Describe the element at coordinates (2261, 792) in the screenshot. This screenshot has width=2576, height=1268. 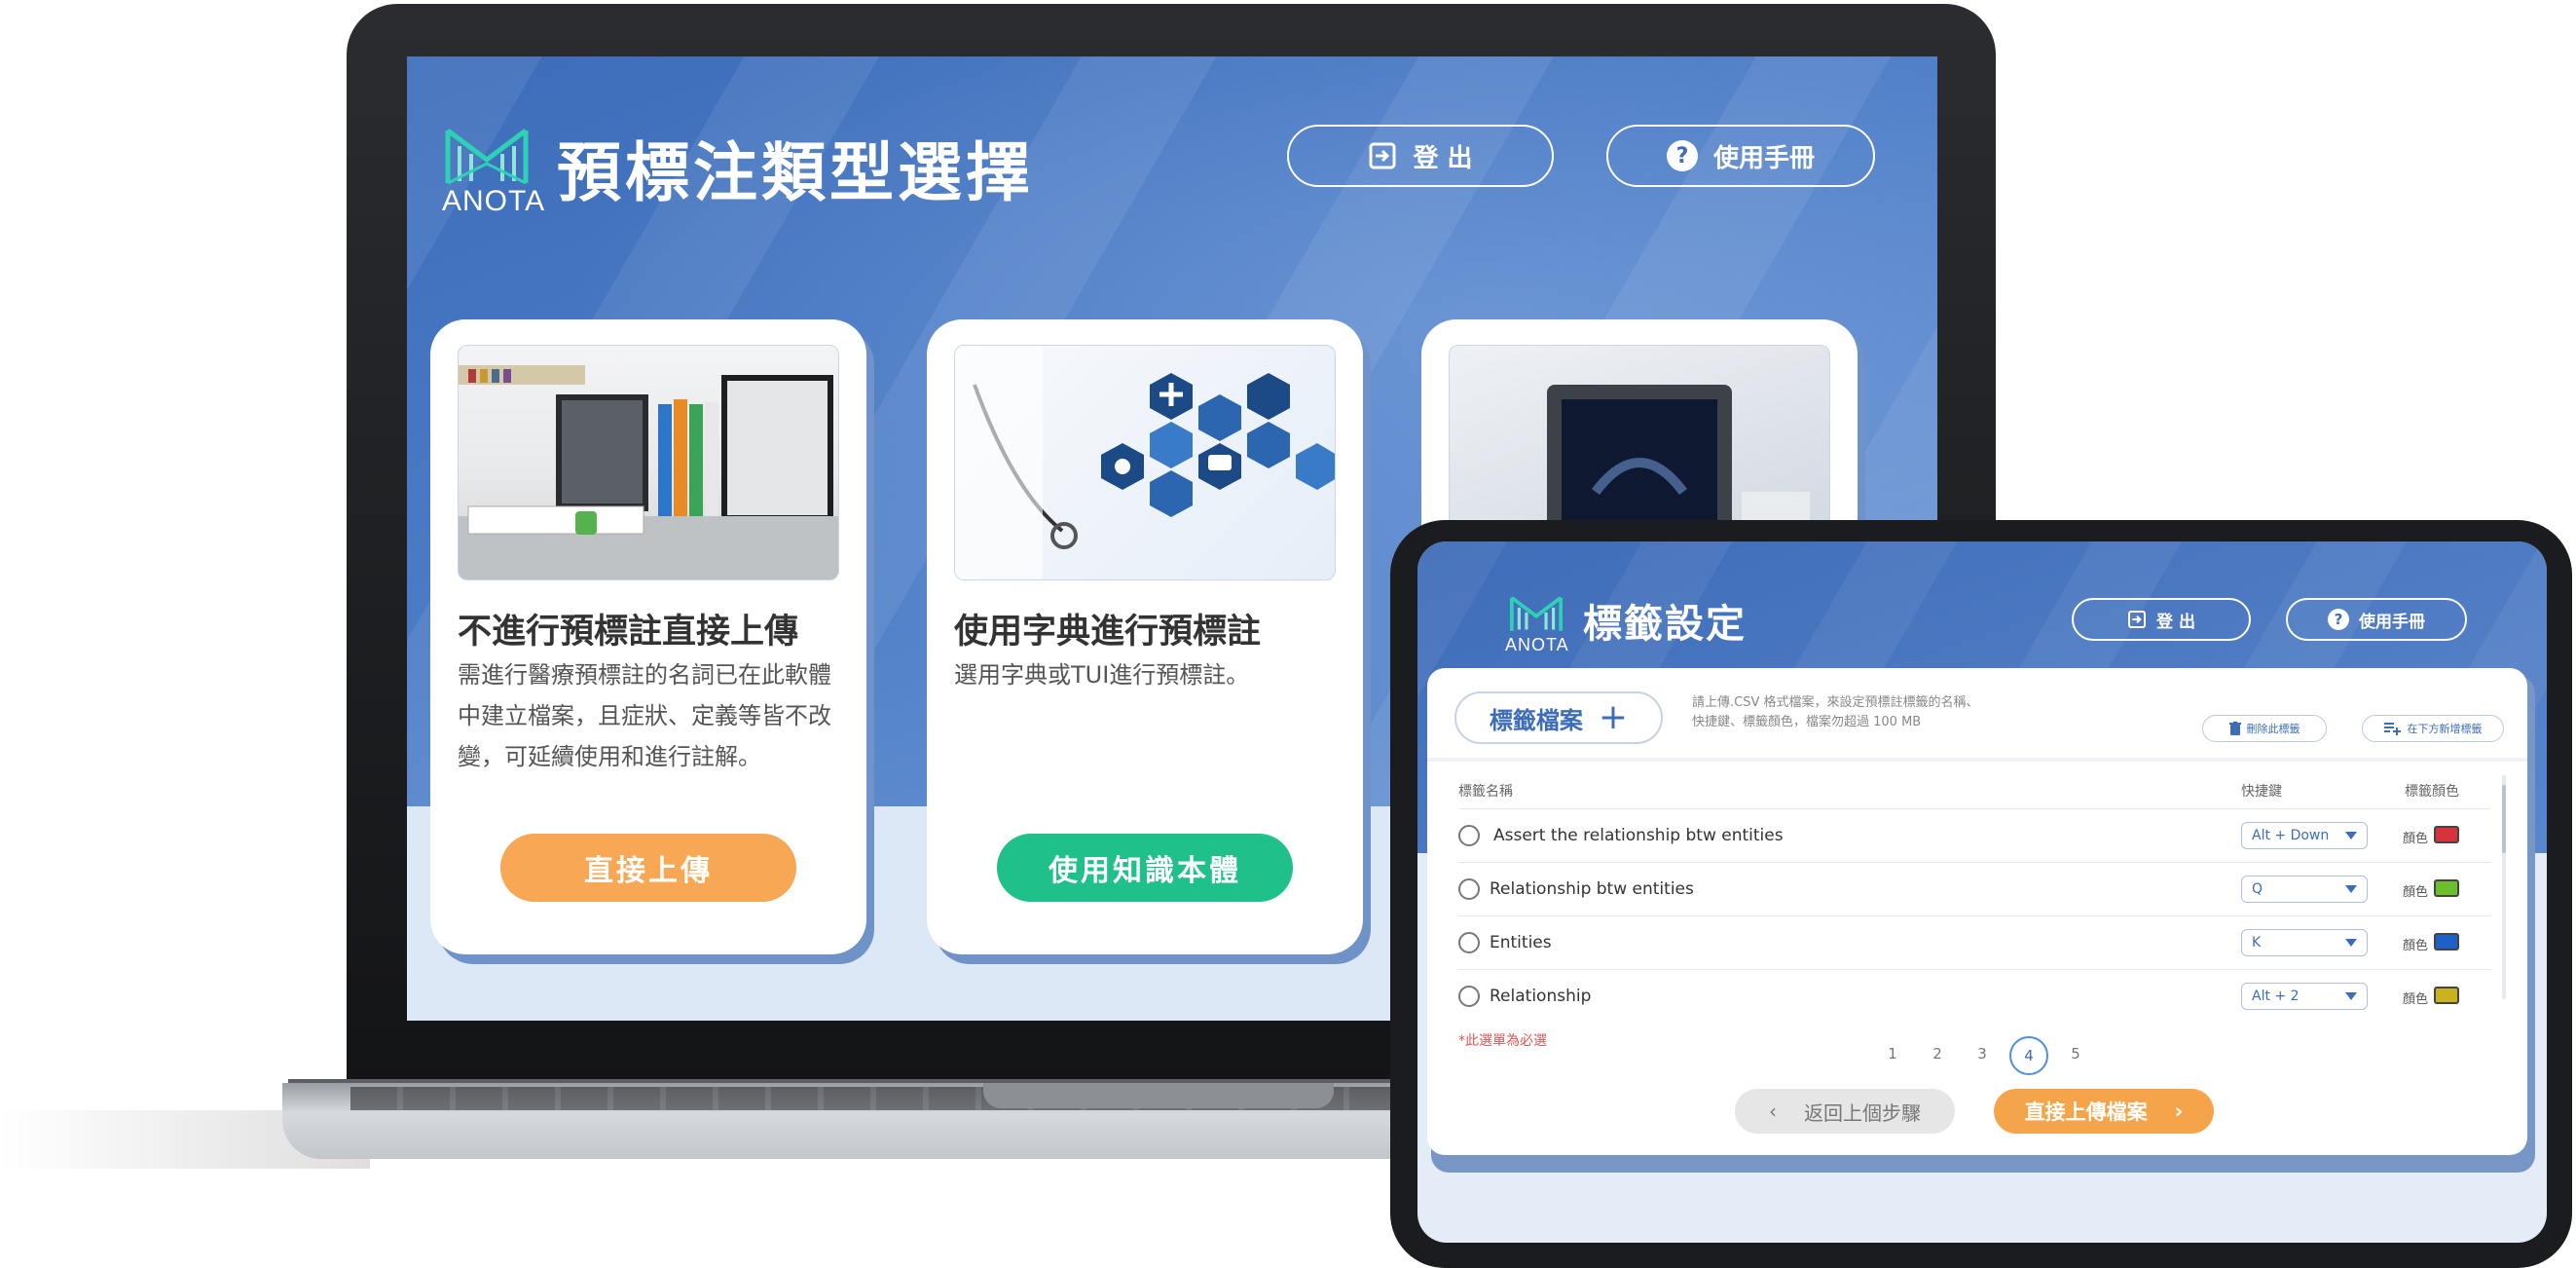
I see `column-header-shortcut: 快捷鍵` at that location.